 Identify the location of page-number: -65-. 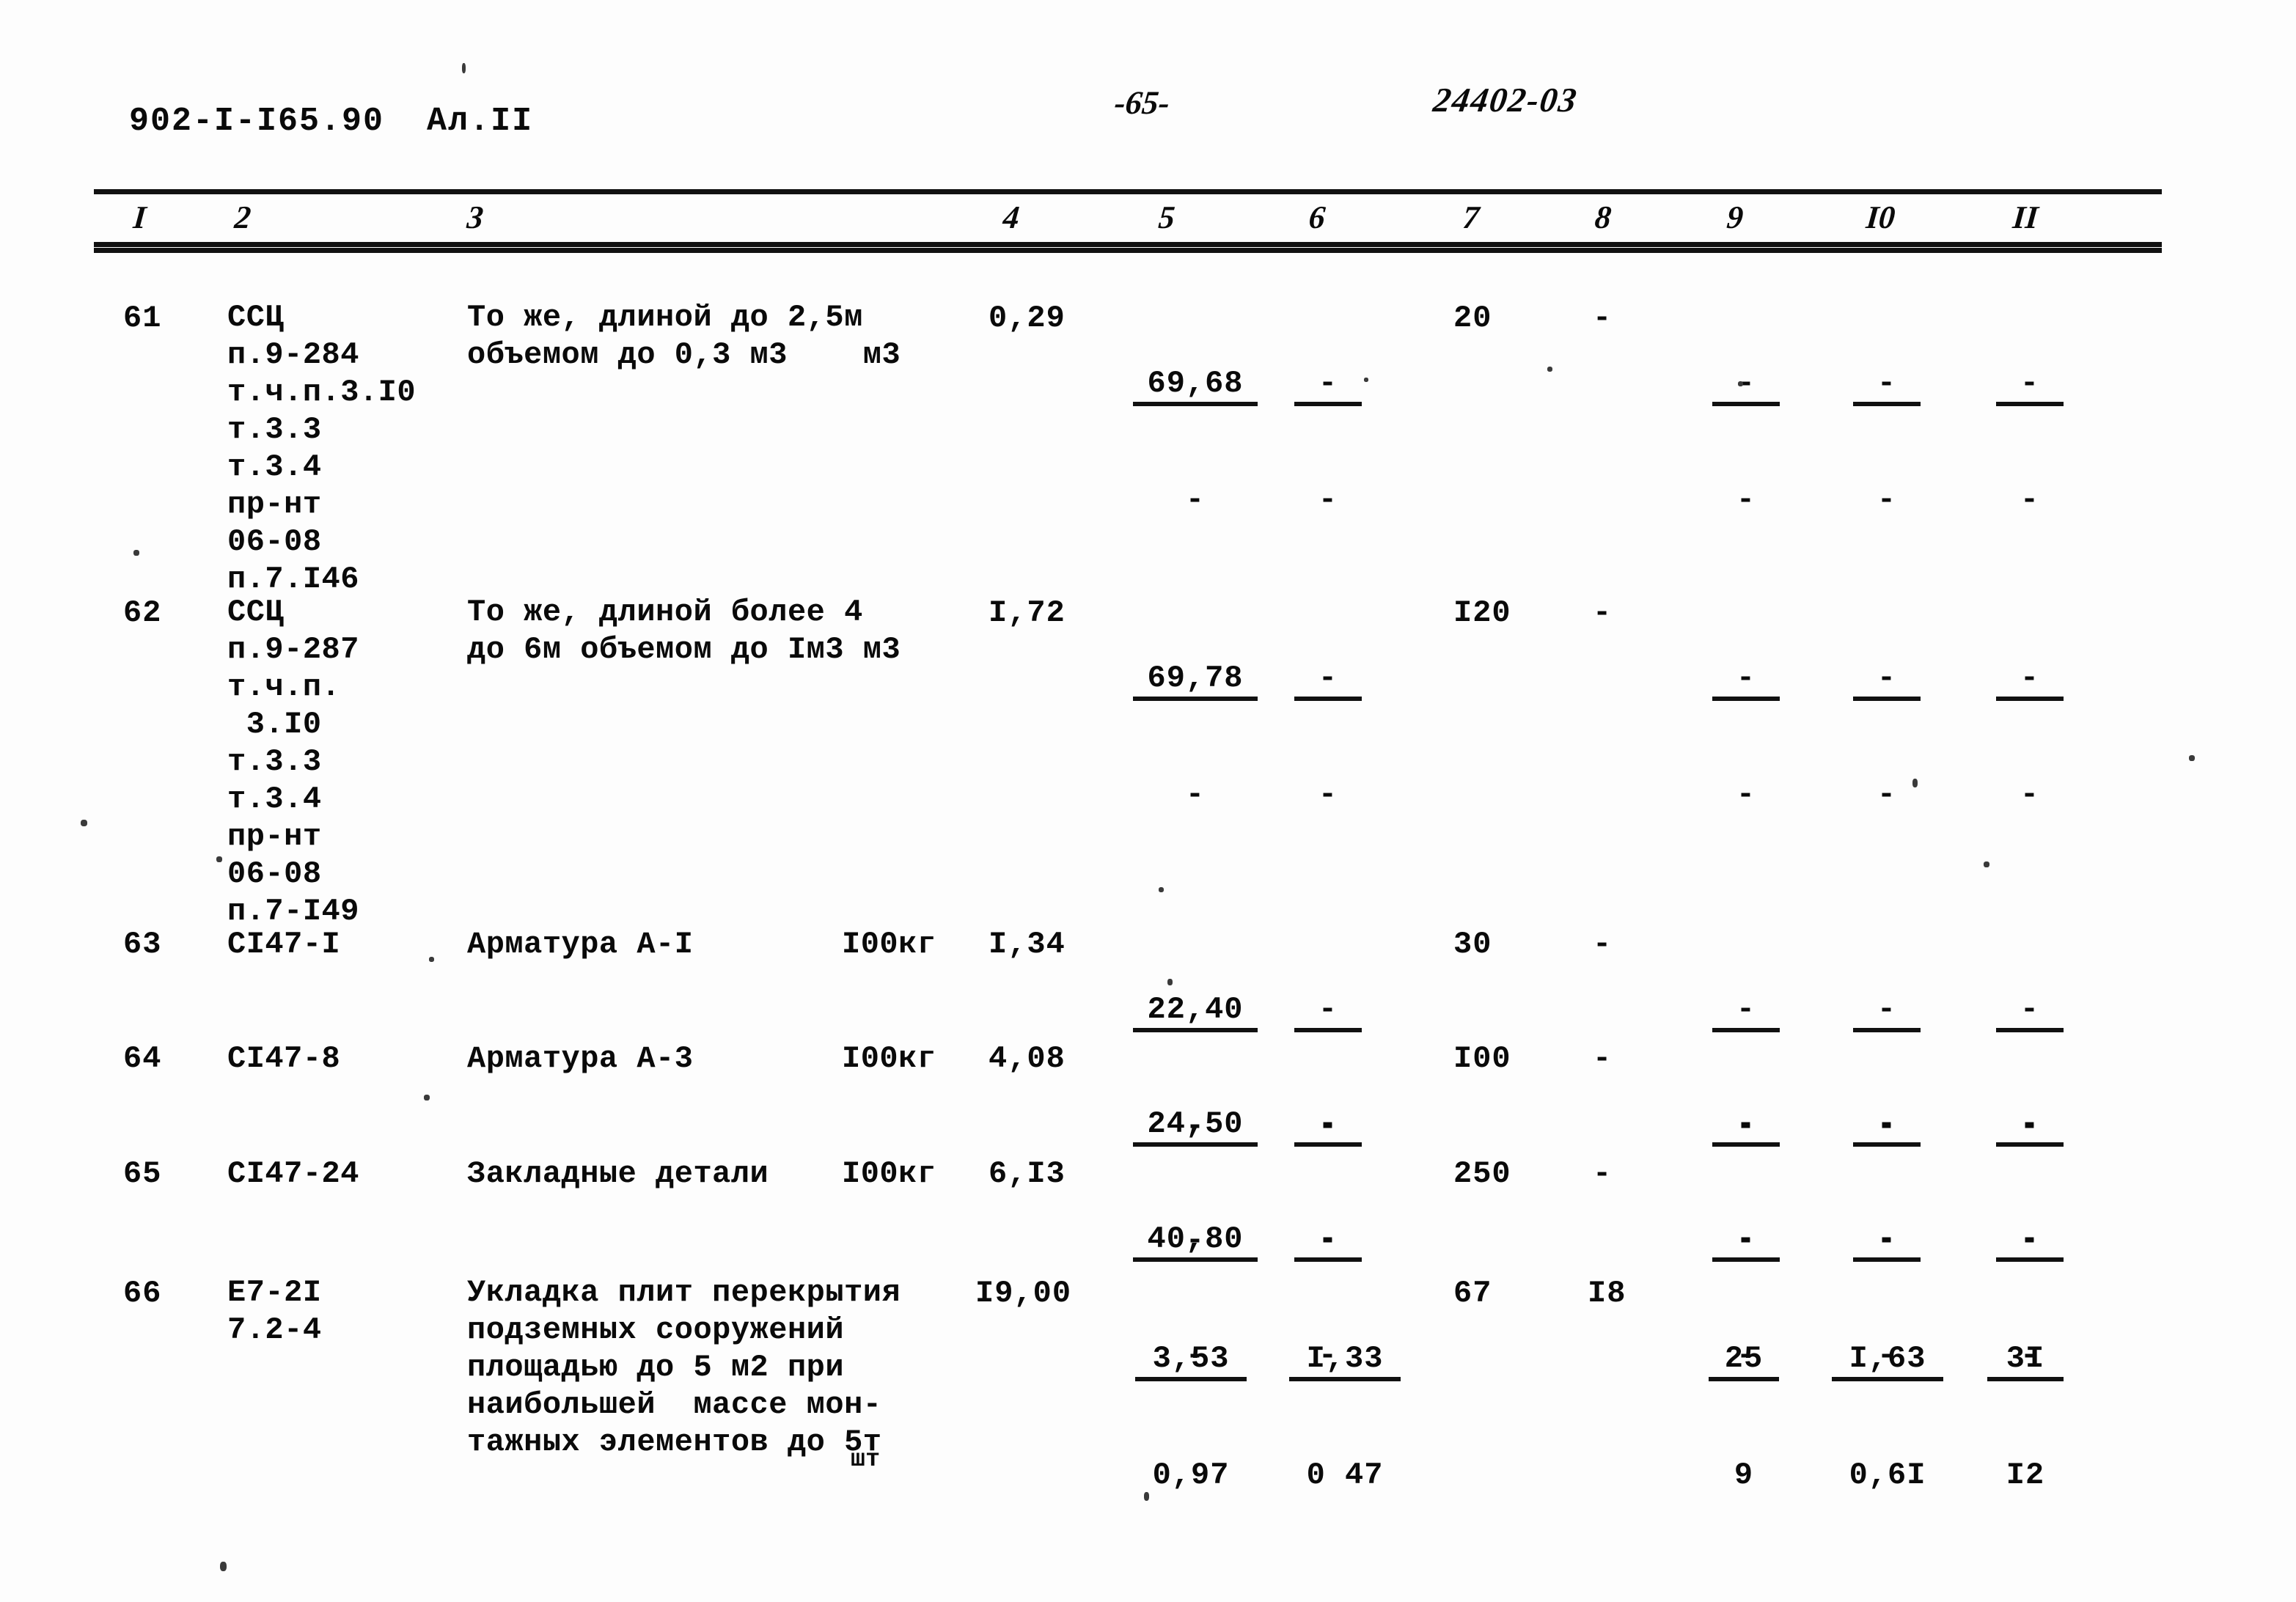
(1142, 102).